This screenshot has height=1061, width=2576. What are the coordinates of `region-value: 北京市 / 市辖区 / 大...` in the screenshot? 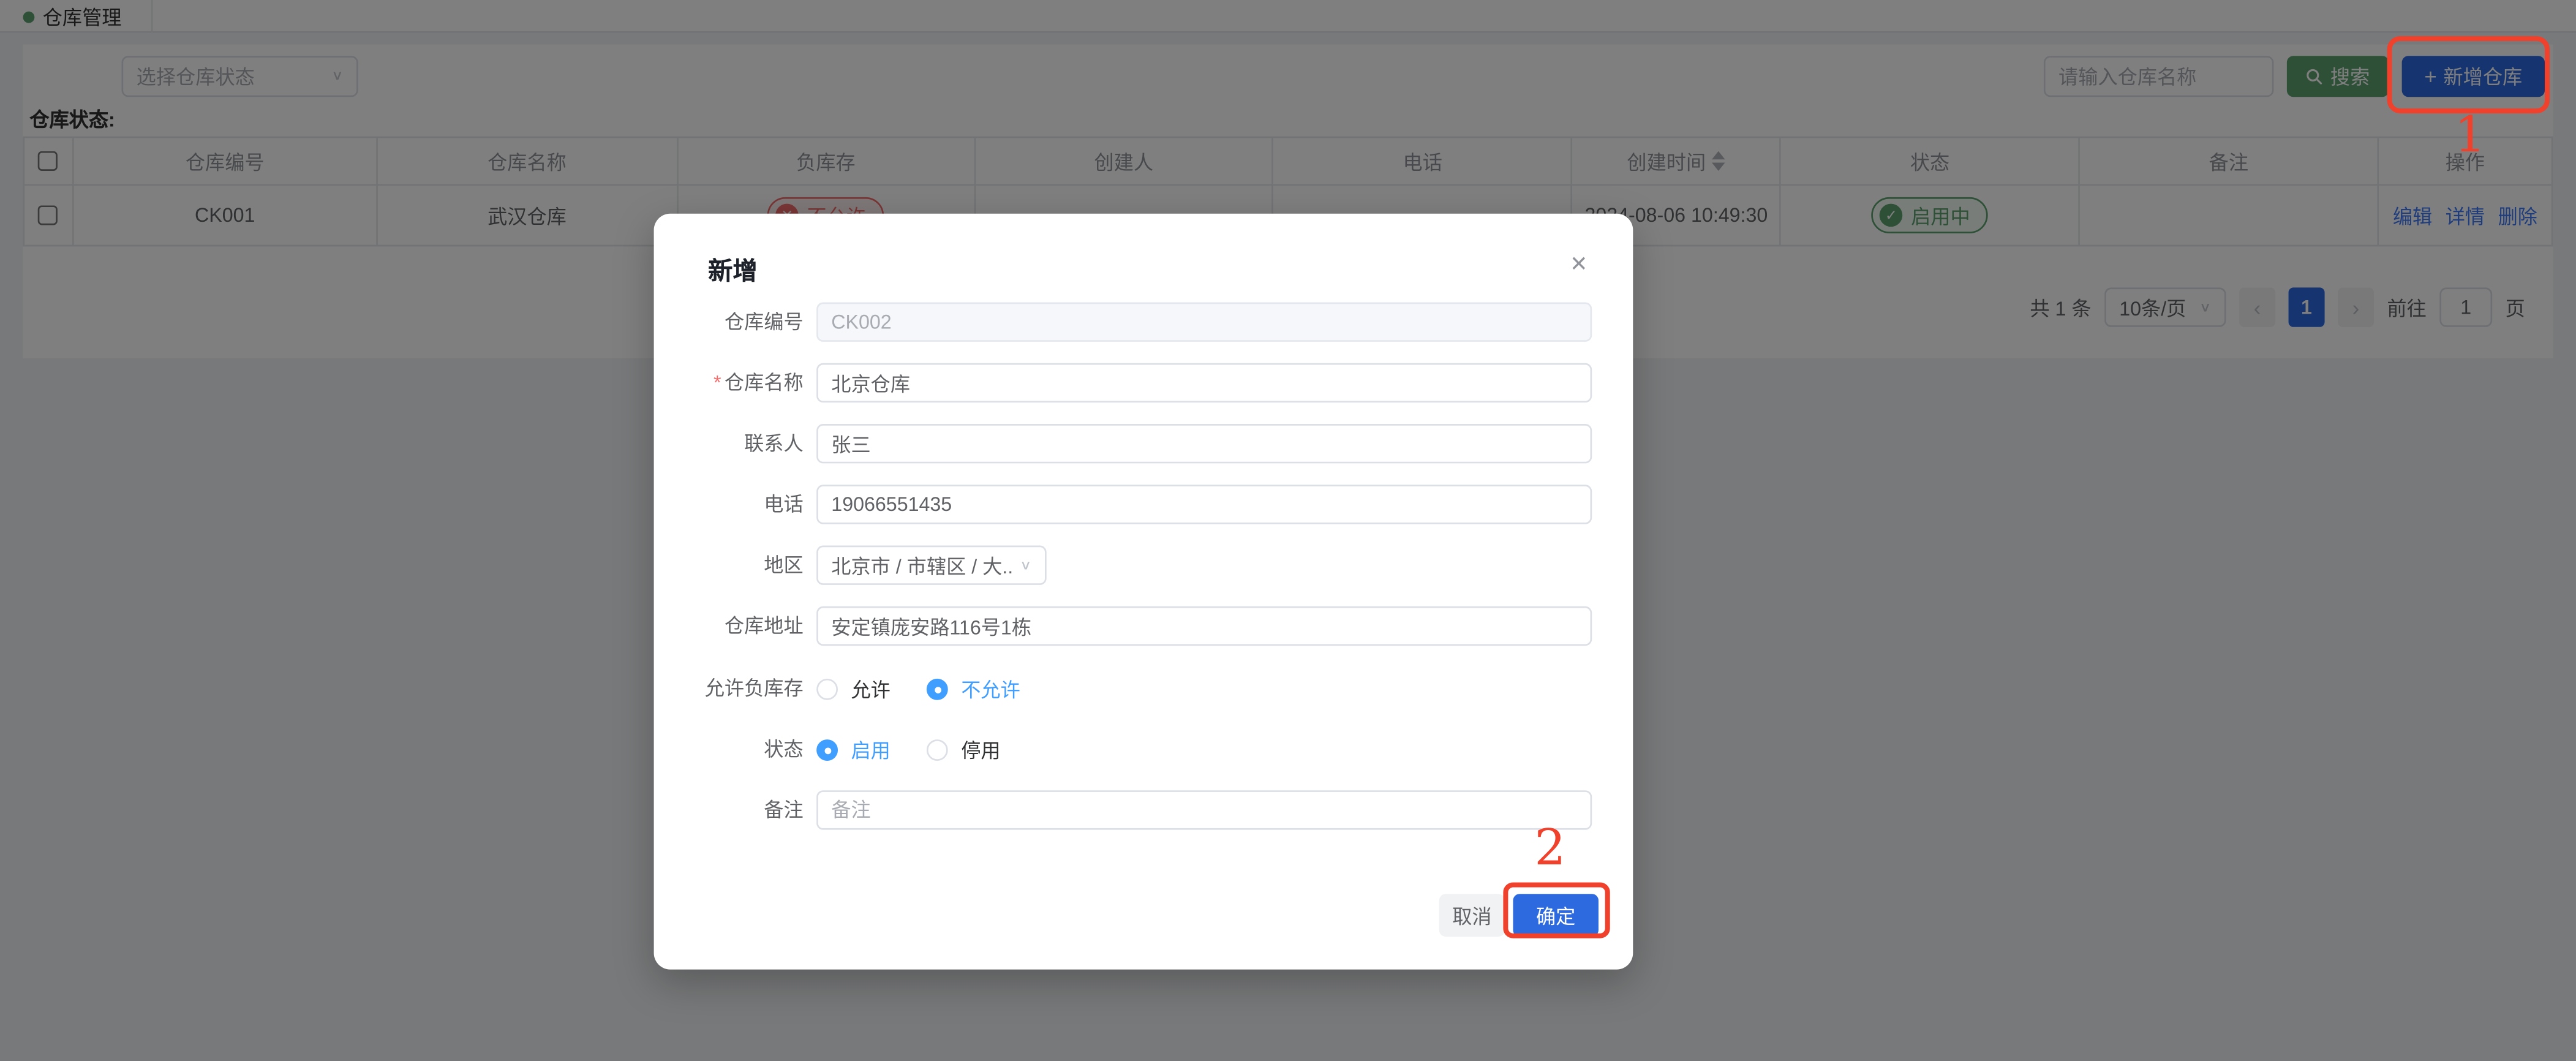 It's located at (922, 566).